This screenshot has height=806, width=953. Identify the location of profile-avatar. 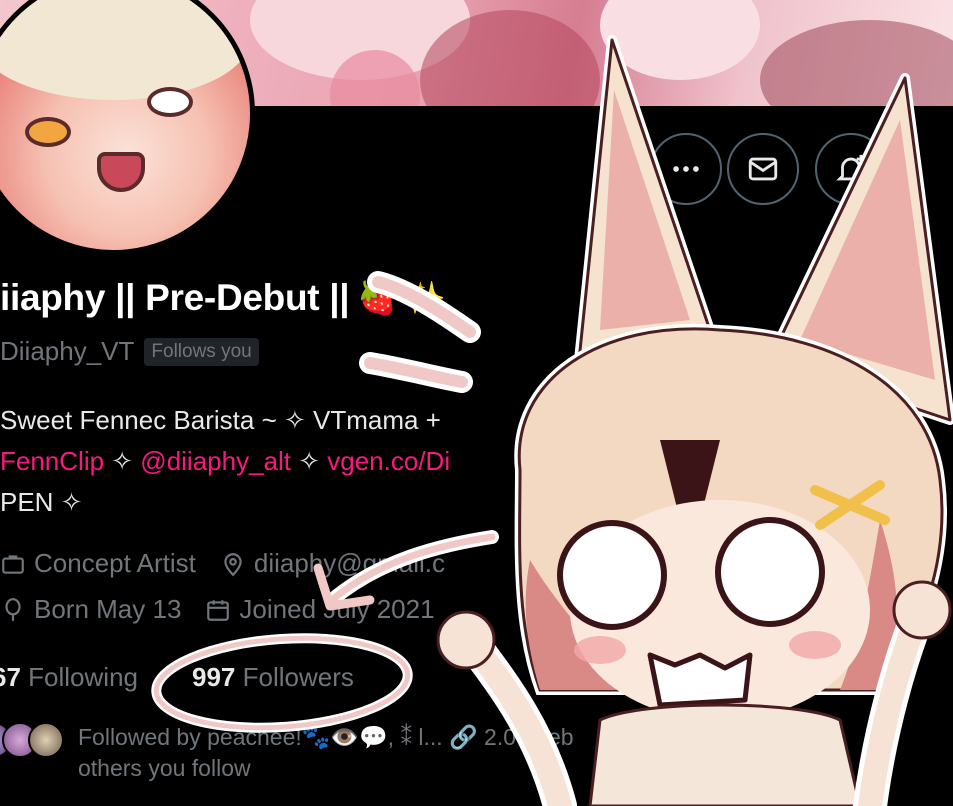
(127, 127).